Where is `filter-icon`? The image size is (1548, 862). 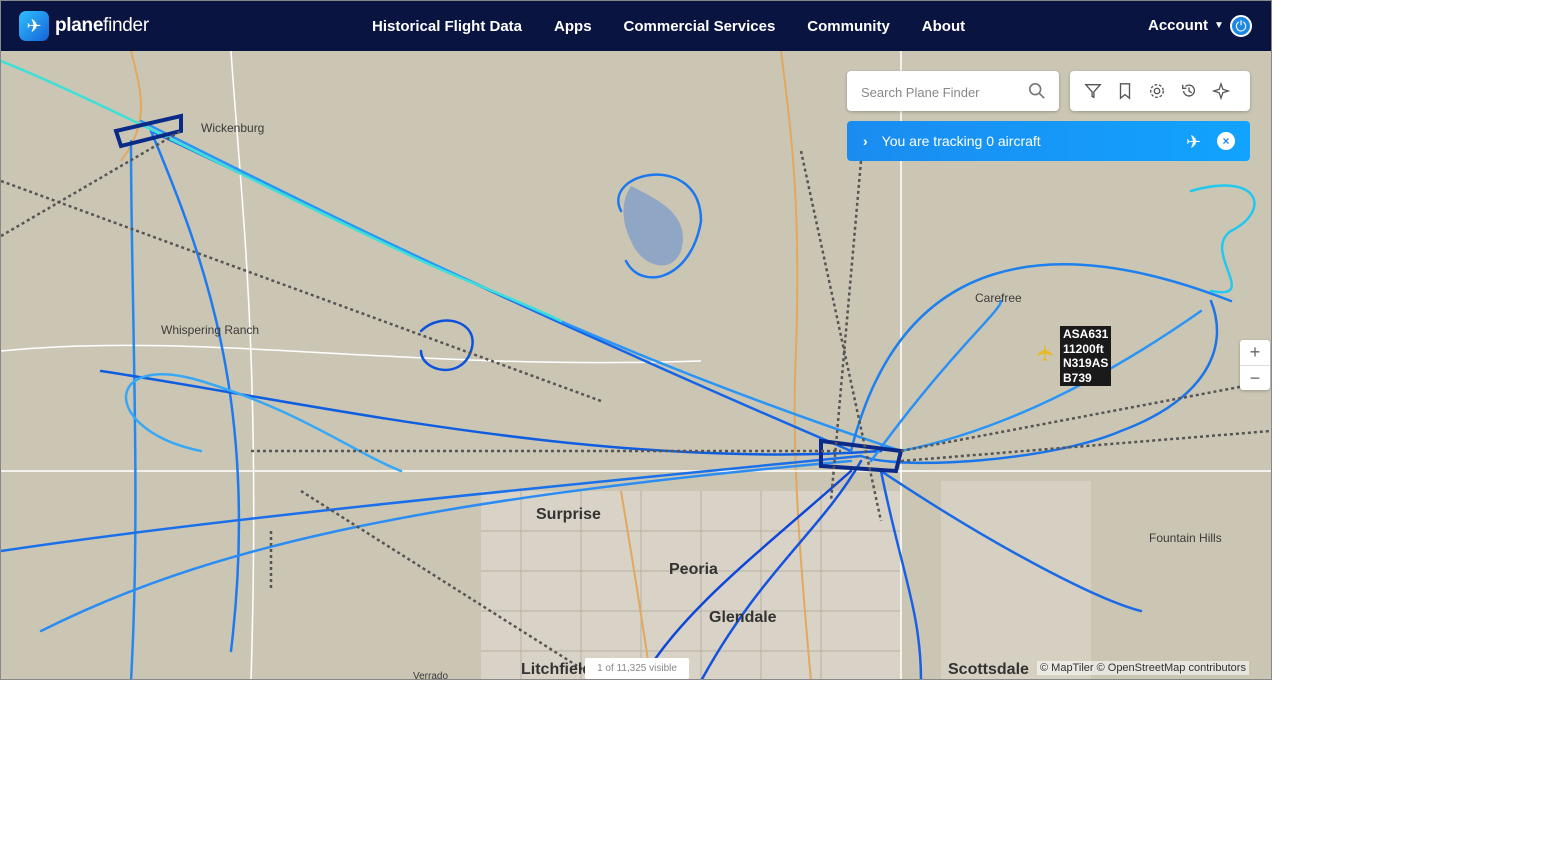 filter-icon is located at coordinates (1093, 91).